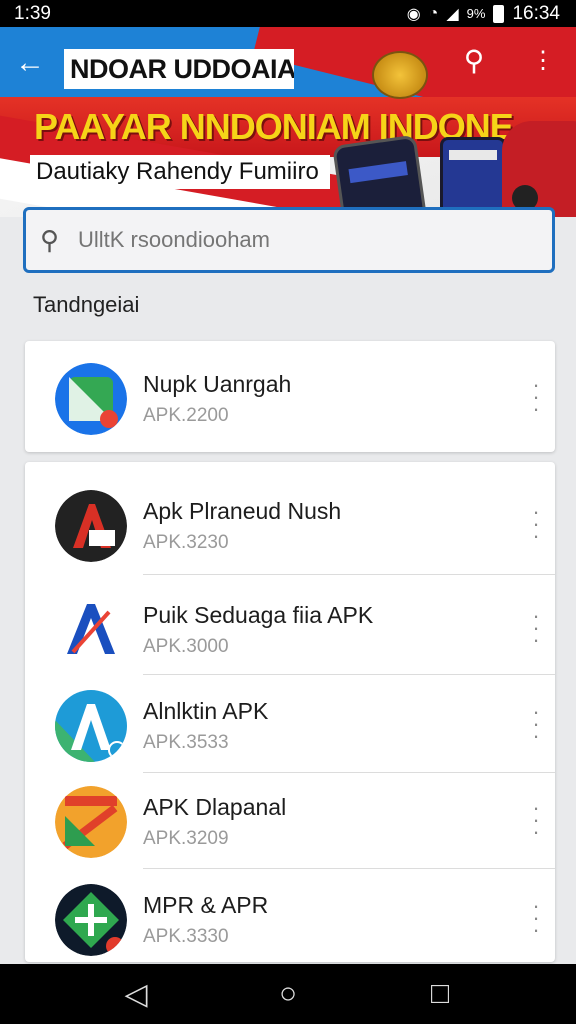 The width and height of the screenshot is (576, 1024). I want to click on list-item: Nupk Uanrgah APK.2200 · · ·, so click(290, 397).